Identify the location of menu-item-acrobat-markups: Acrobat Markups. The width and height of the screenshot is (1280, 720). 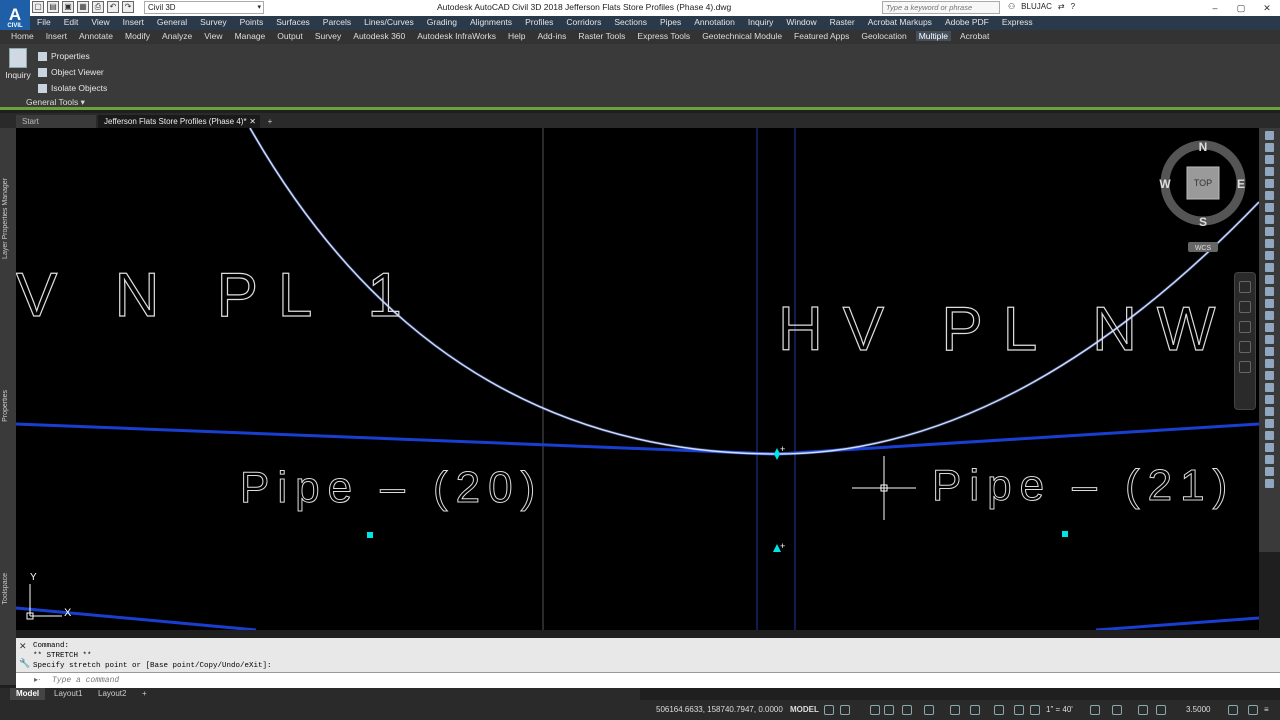
(900, 22).